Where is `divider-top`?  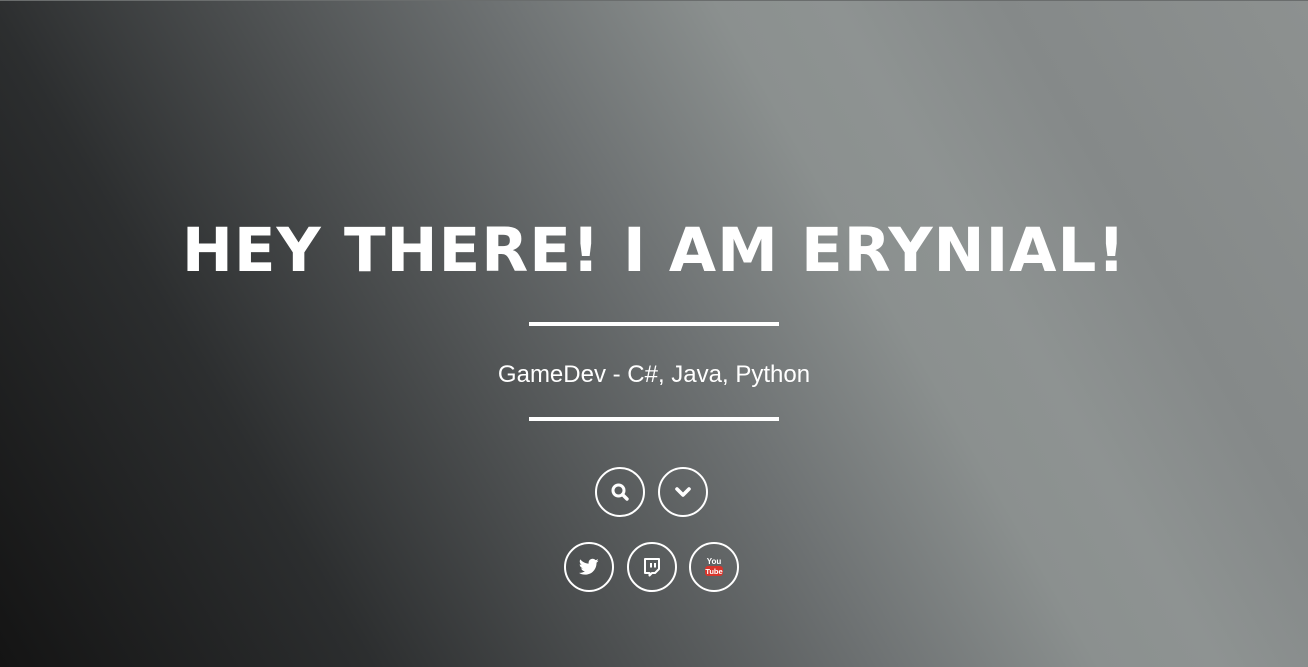
divider-top is located at coordinates (654, 324).